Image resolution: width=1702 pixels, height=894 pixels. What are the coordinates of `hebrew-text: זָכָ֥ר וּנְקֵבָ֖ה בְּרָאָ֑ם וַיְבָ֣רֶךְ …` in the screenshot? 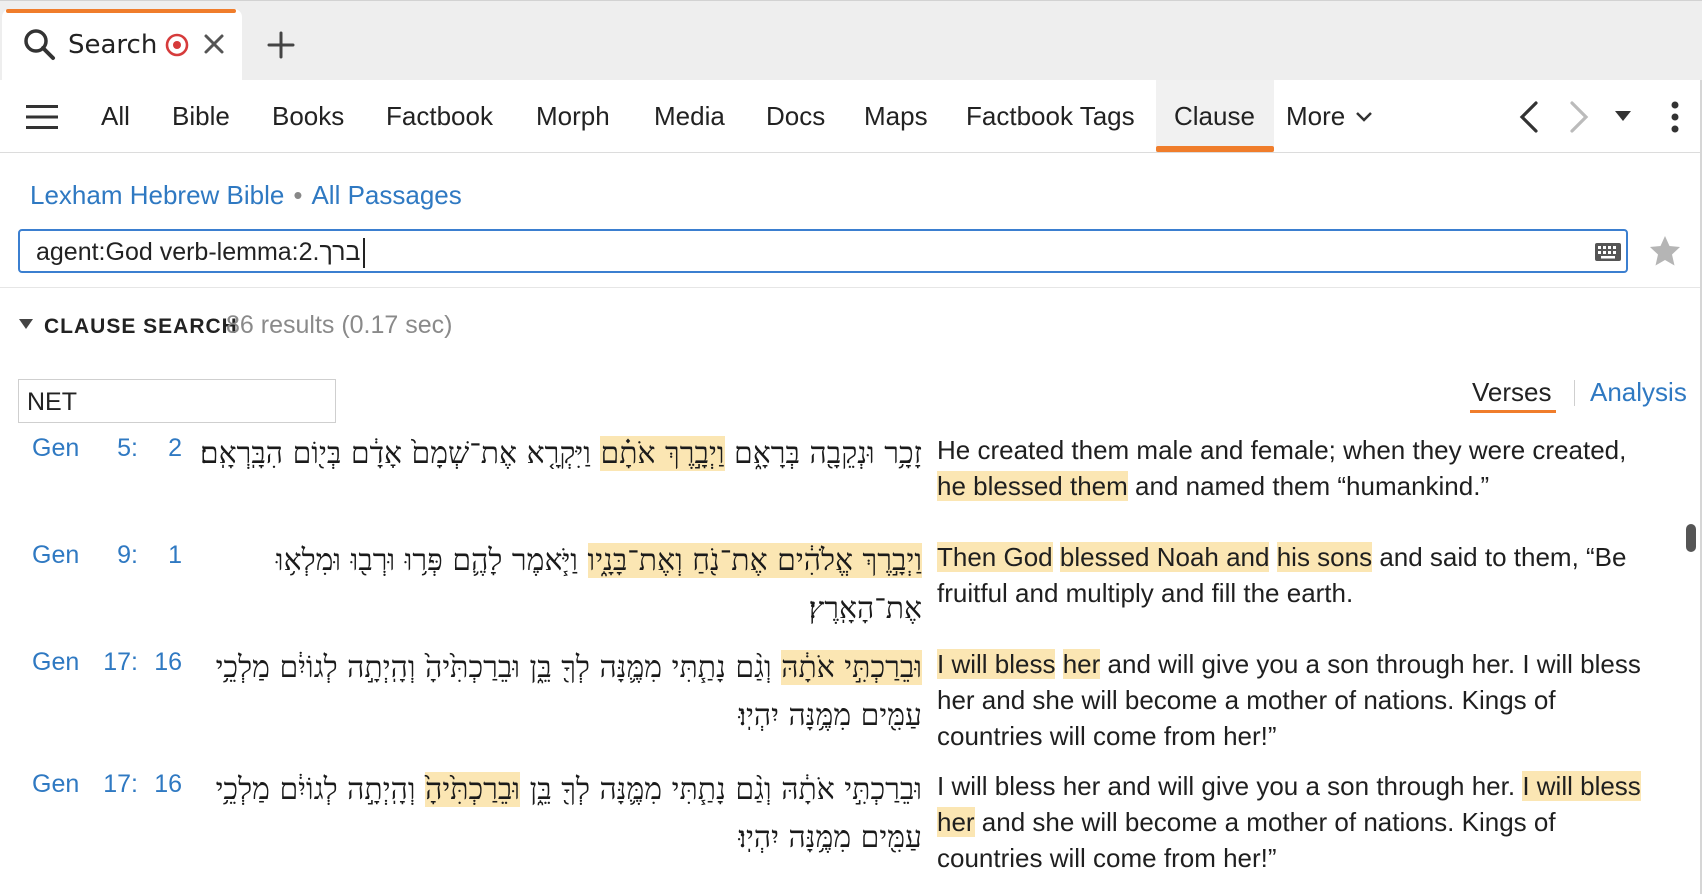 It's located at (557, 454).